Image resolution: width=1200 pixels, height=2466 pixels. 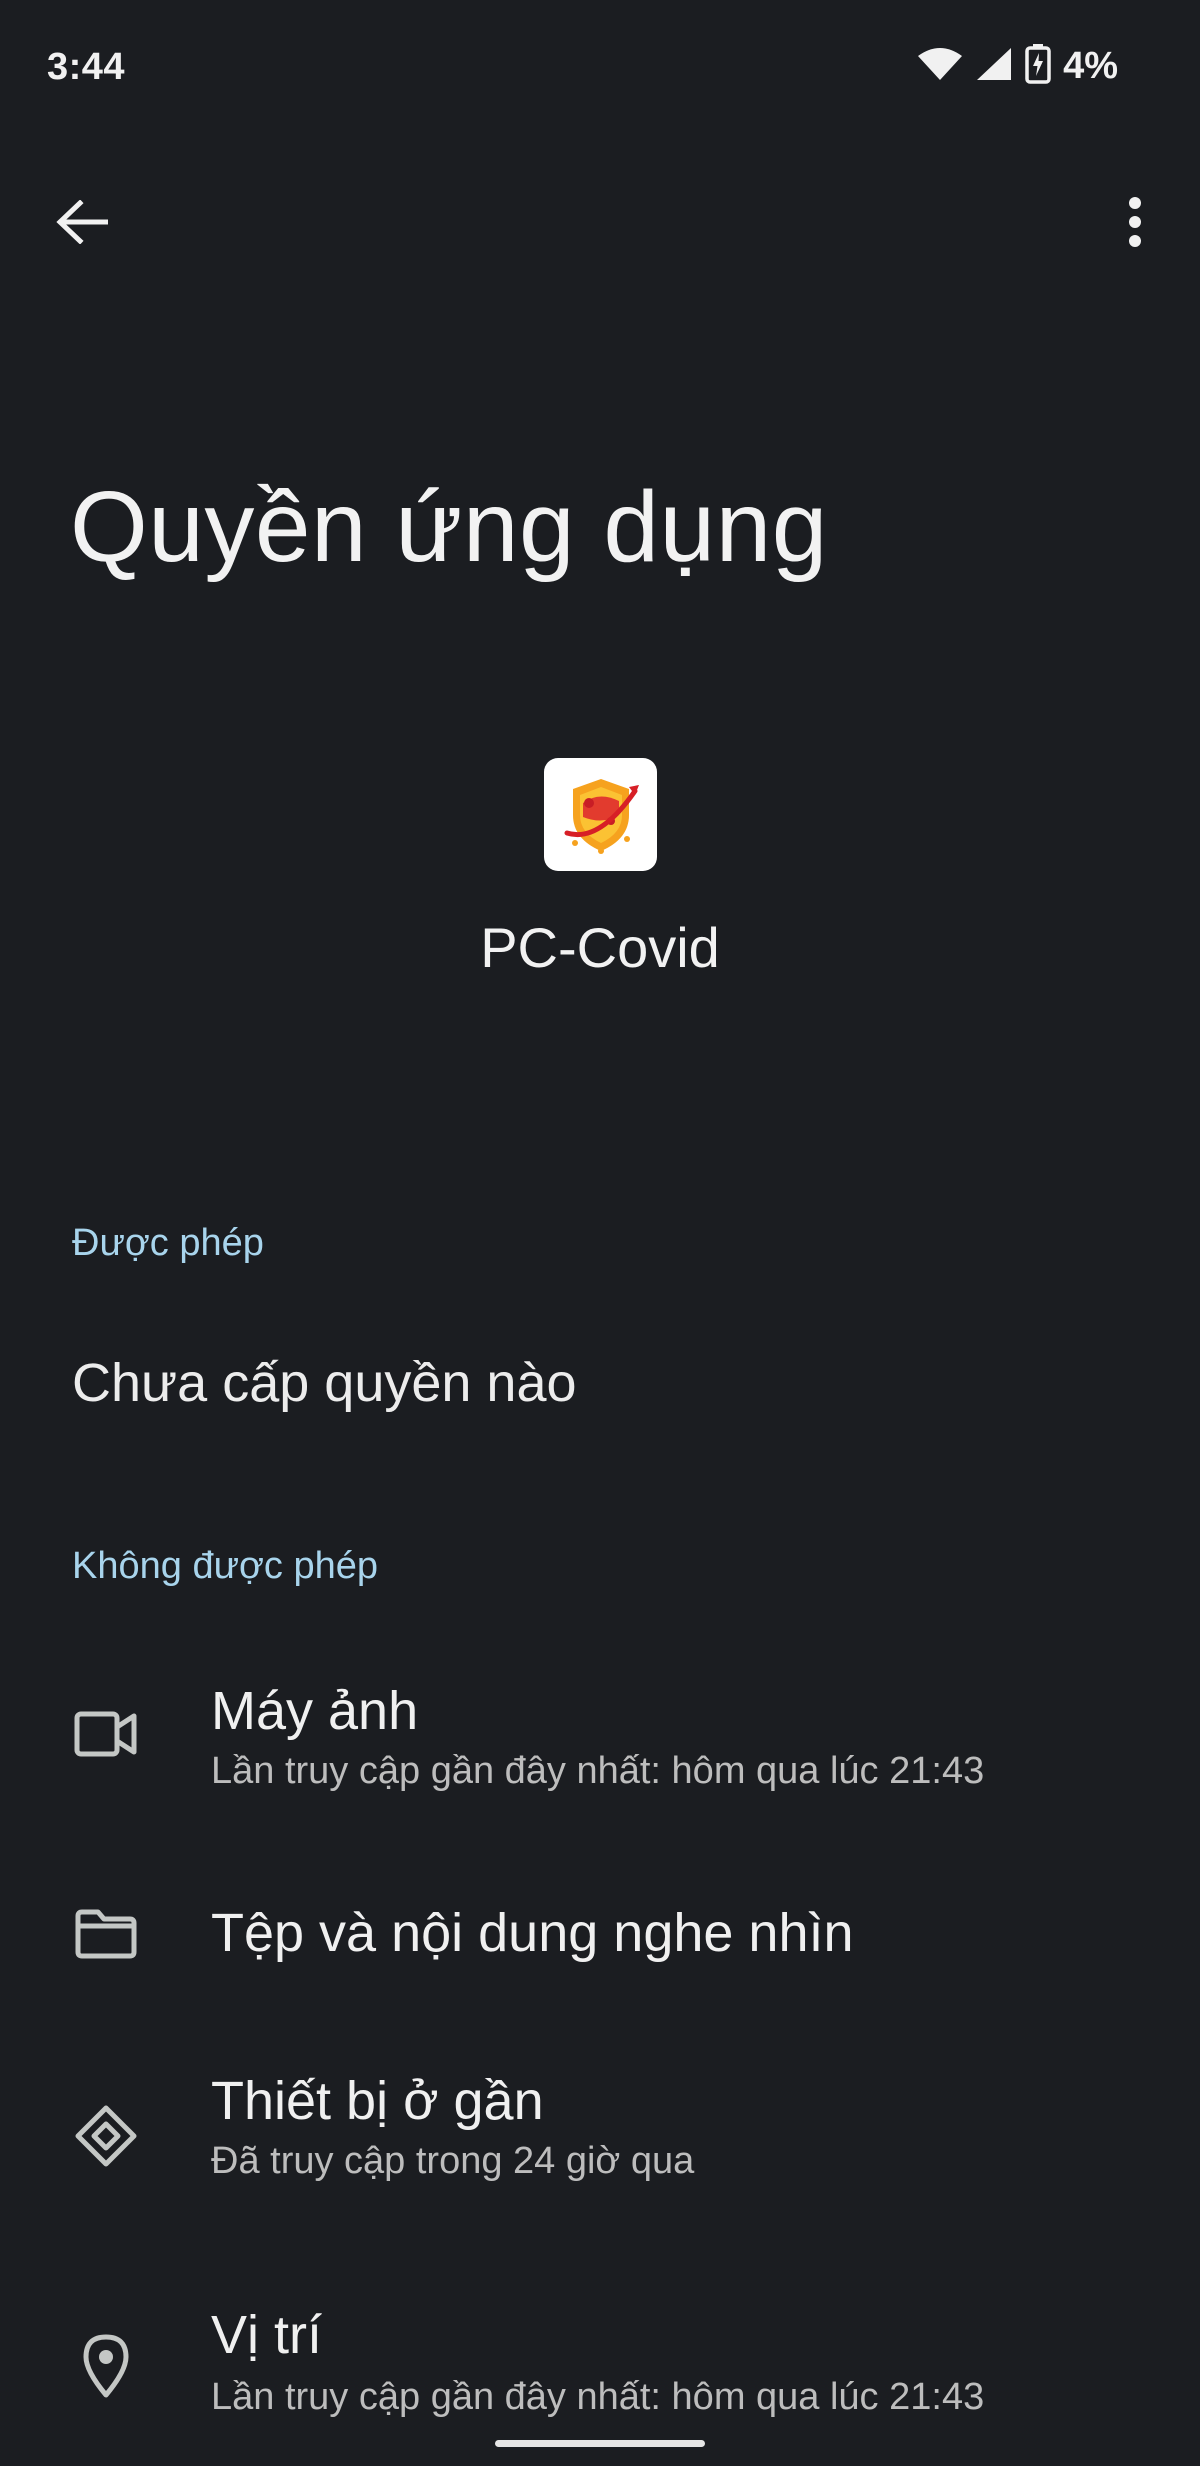 What do you see at coordinates (225, 1566) in the screenshot?
I see `denied-section-header: Không được phép` at bounding box center [225, 1566].